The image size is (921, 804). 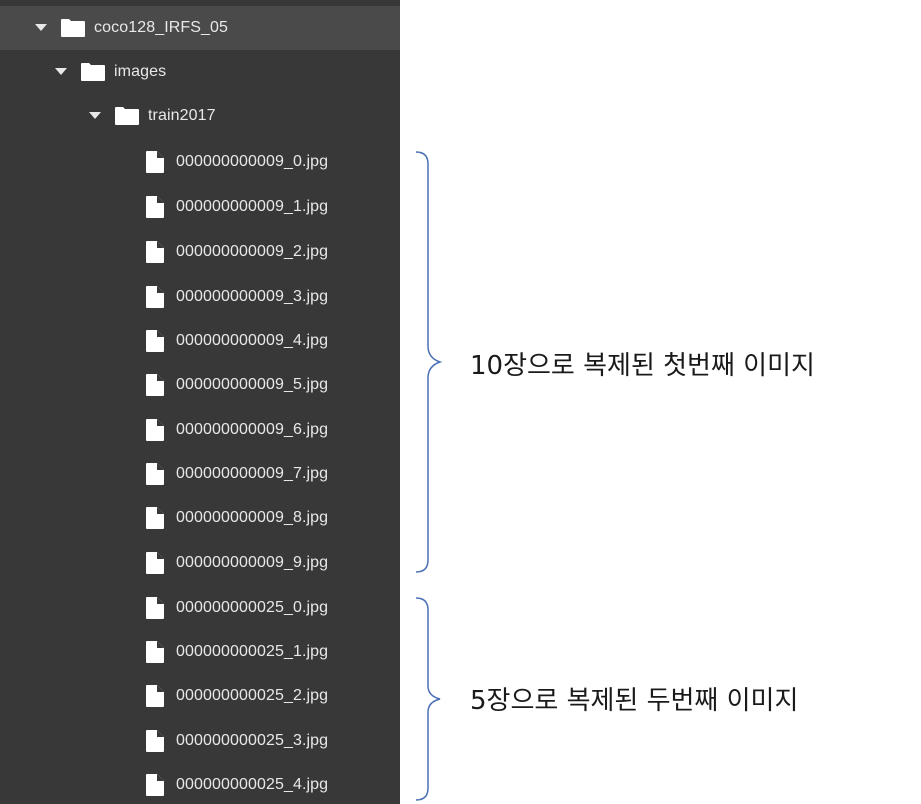 I want to click on file-name: 000000000009_4.jpg, so click(x=252, y=340).